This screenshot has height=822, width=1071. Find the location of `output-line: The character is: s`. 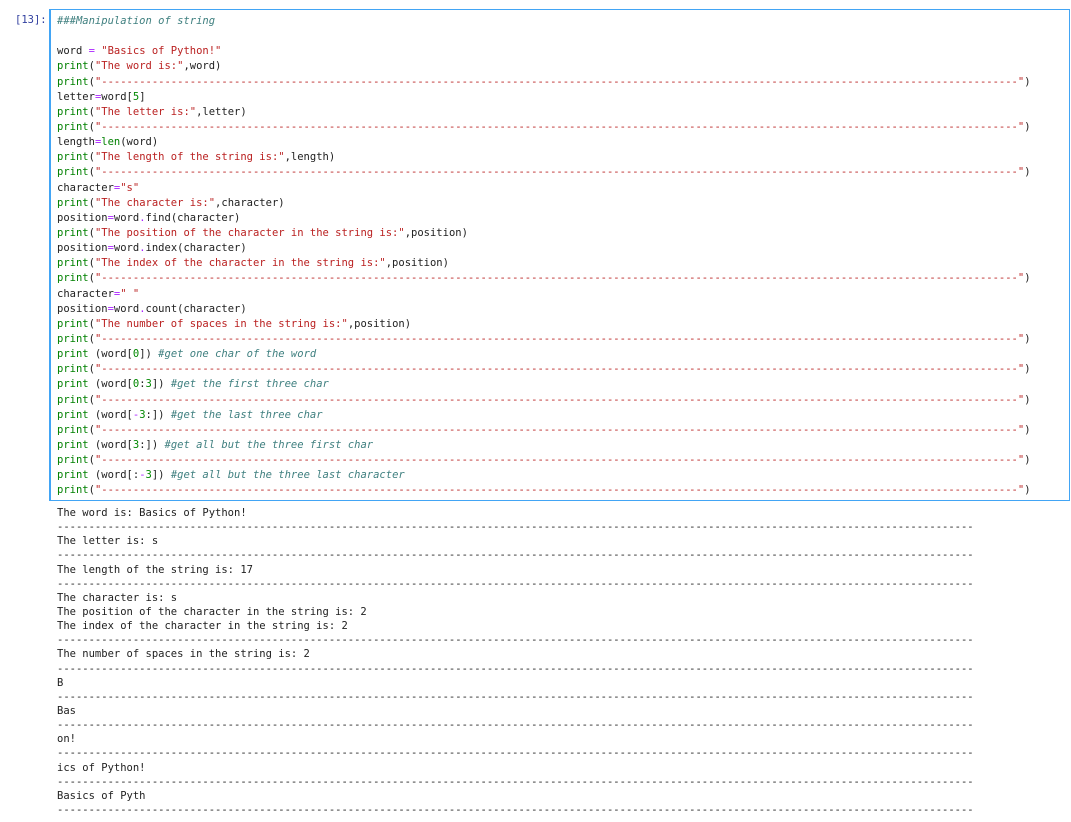

output-line: The character is: s is located at coordinates (117, 597).